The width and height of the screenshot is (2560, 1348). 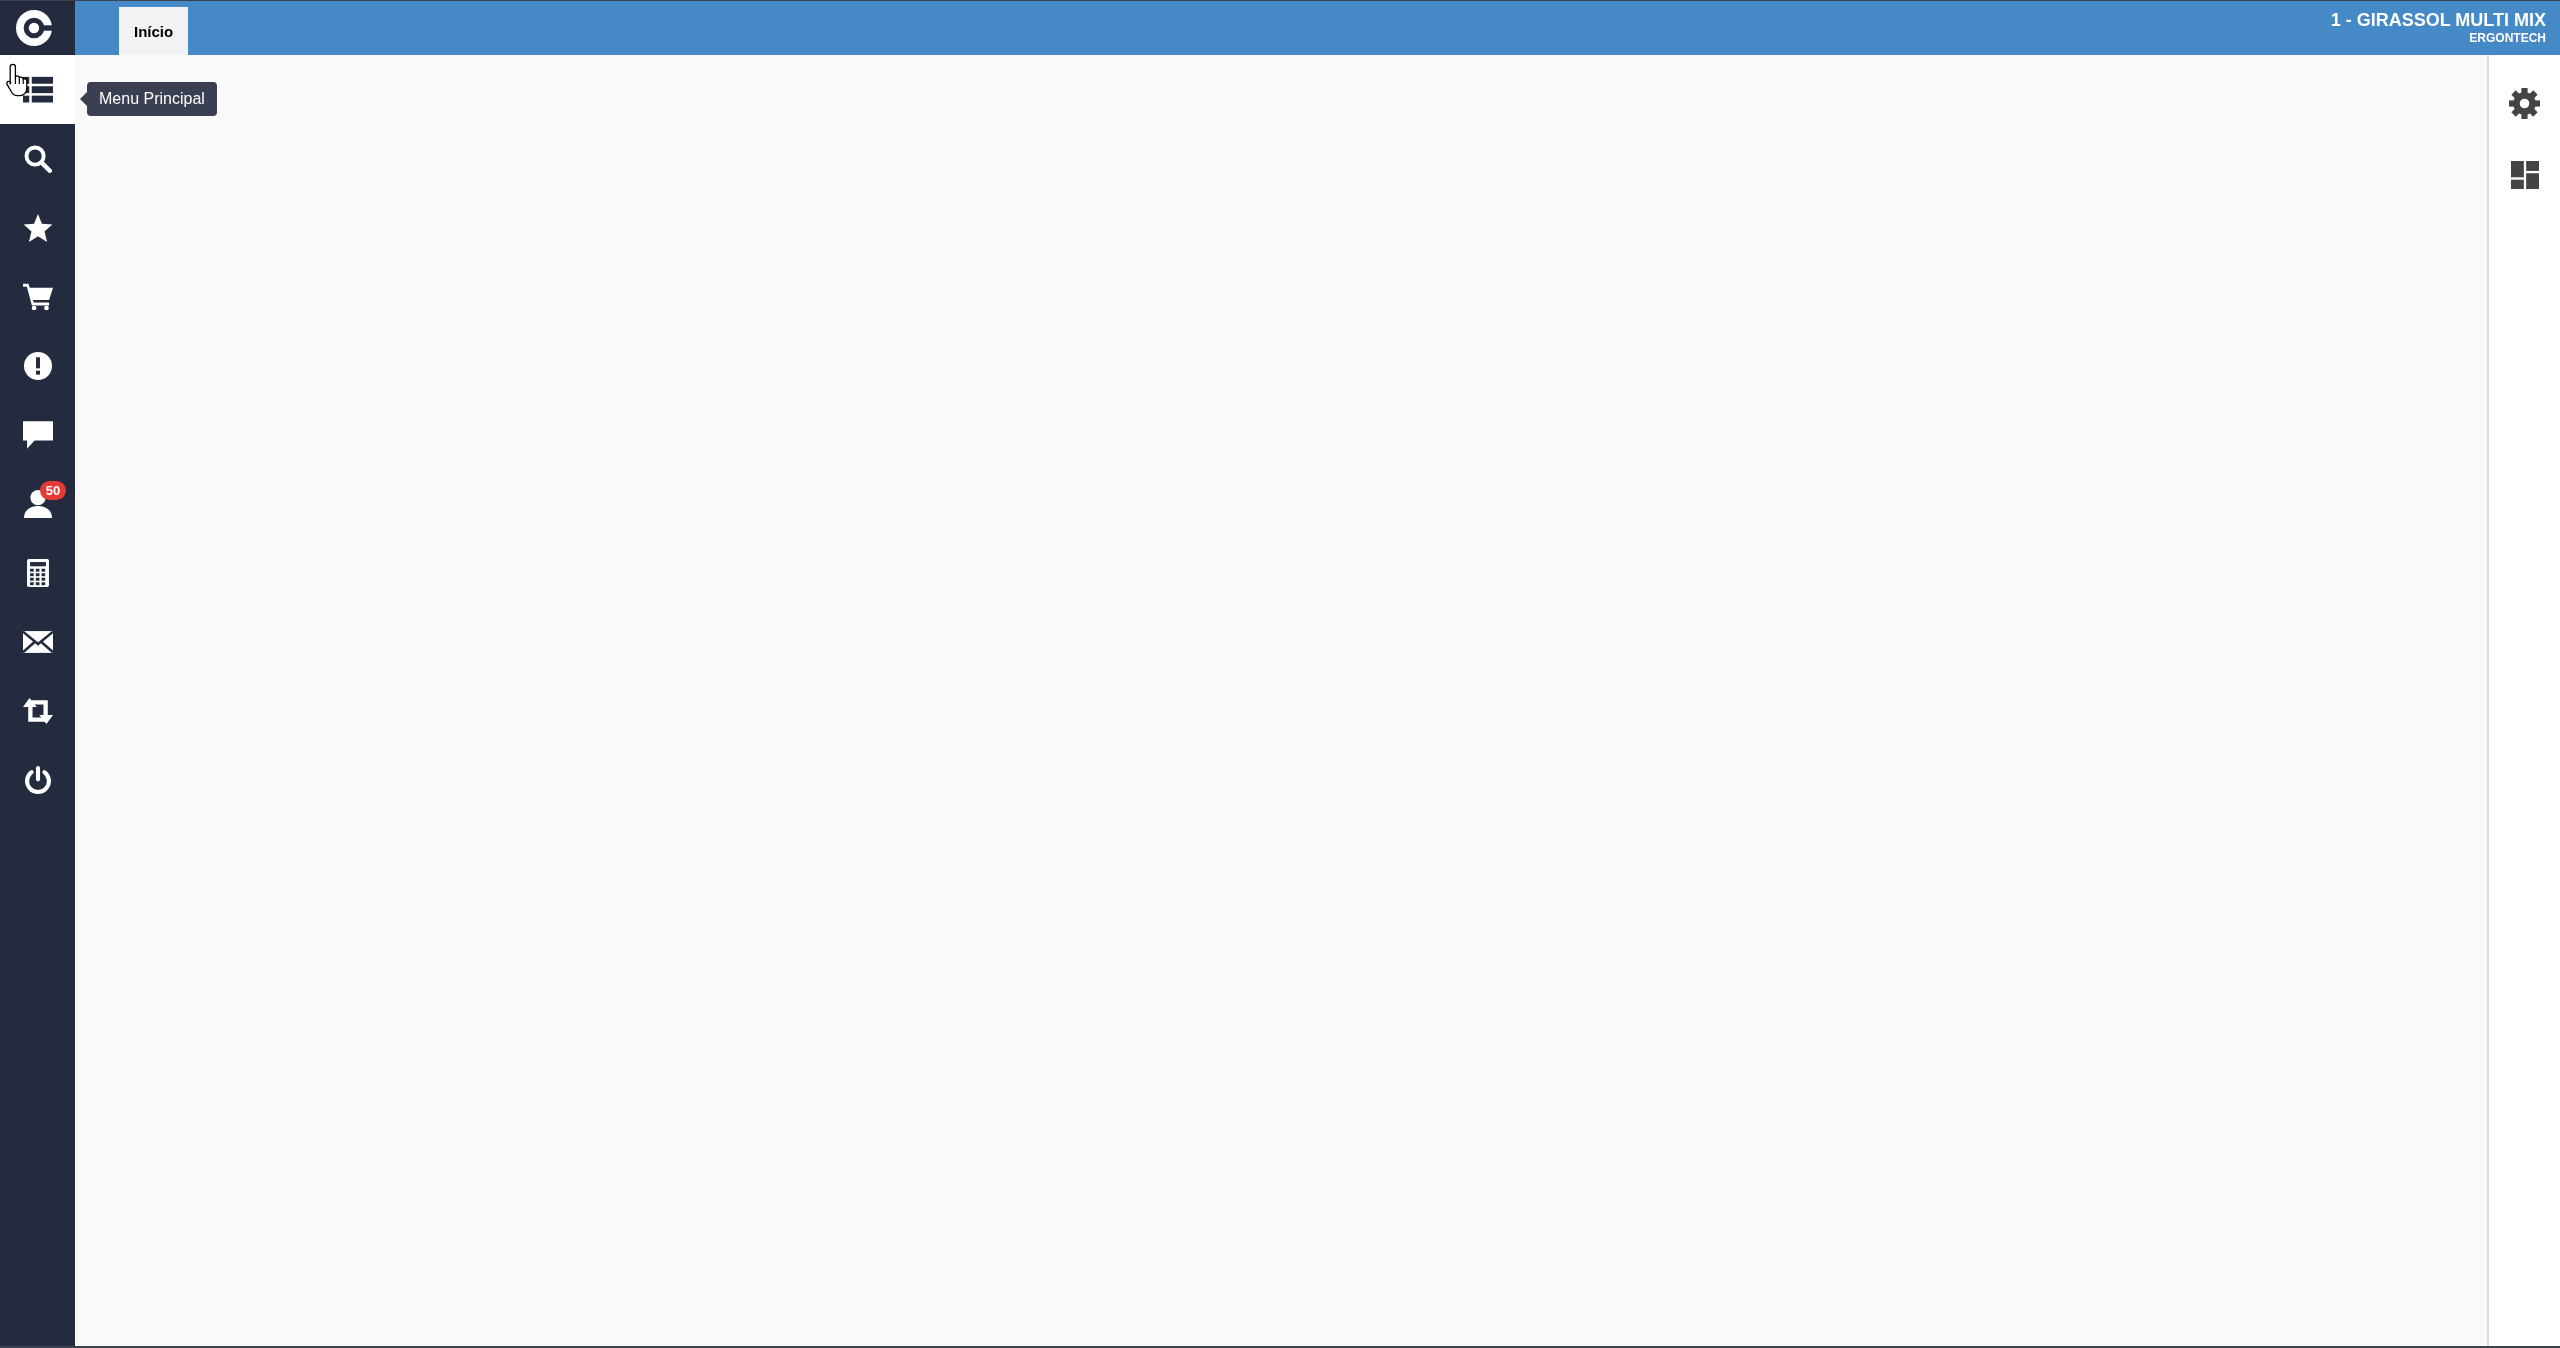 What do you see at coordinates (37, 365) in the screenshot?
I see `exclamation-icon` at bounding box center [37, 365].